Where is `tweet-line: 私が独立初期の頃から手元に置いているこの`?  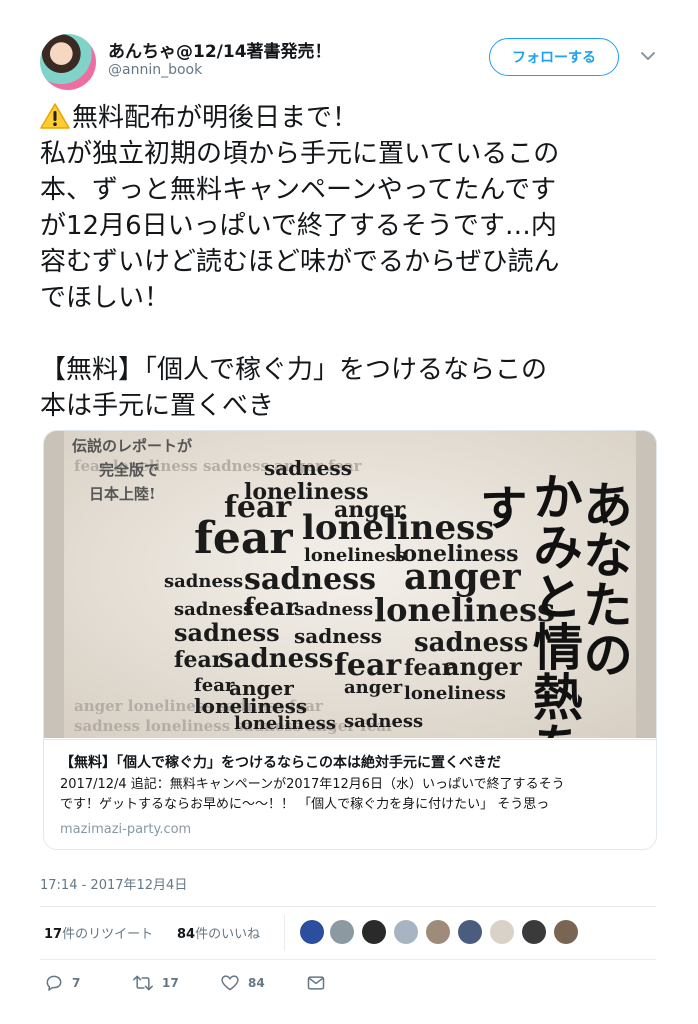
tweet-line: 私が独立初期の頃から手元に置いているこの is located at coordinates (300, 154).